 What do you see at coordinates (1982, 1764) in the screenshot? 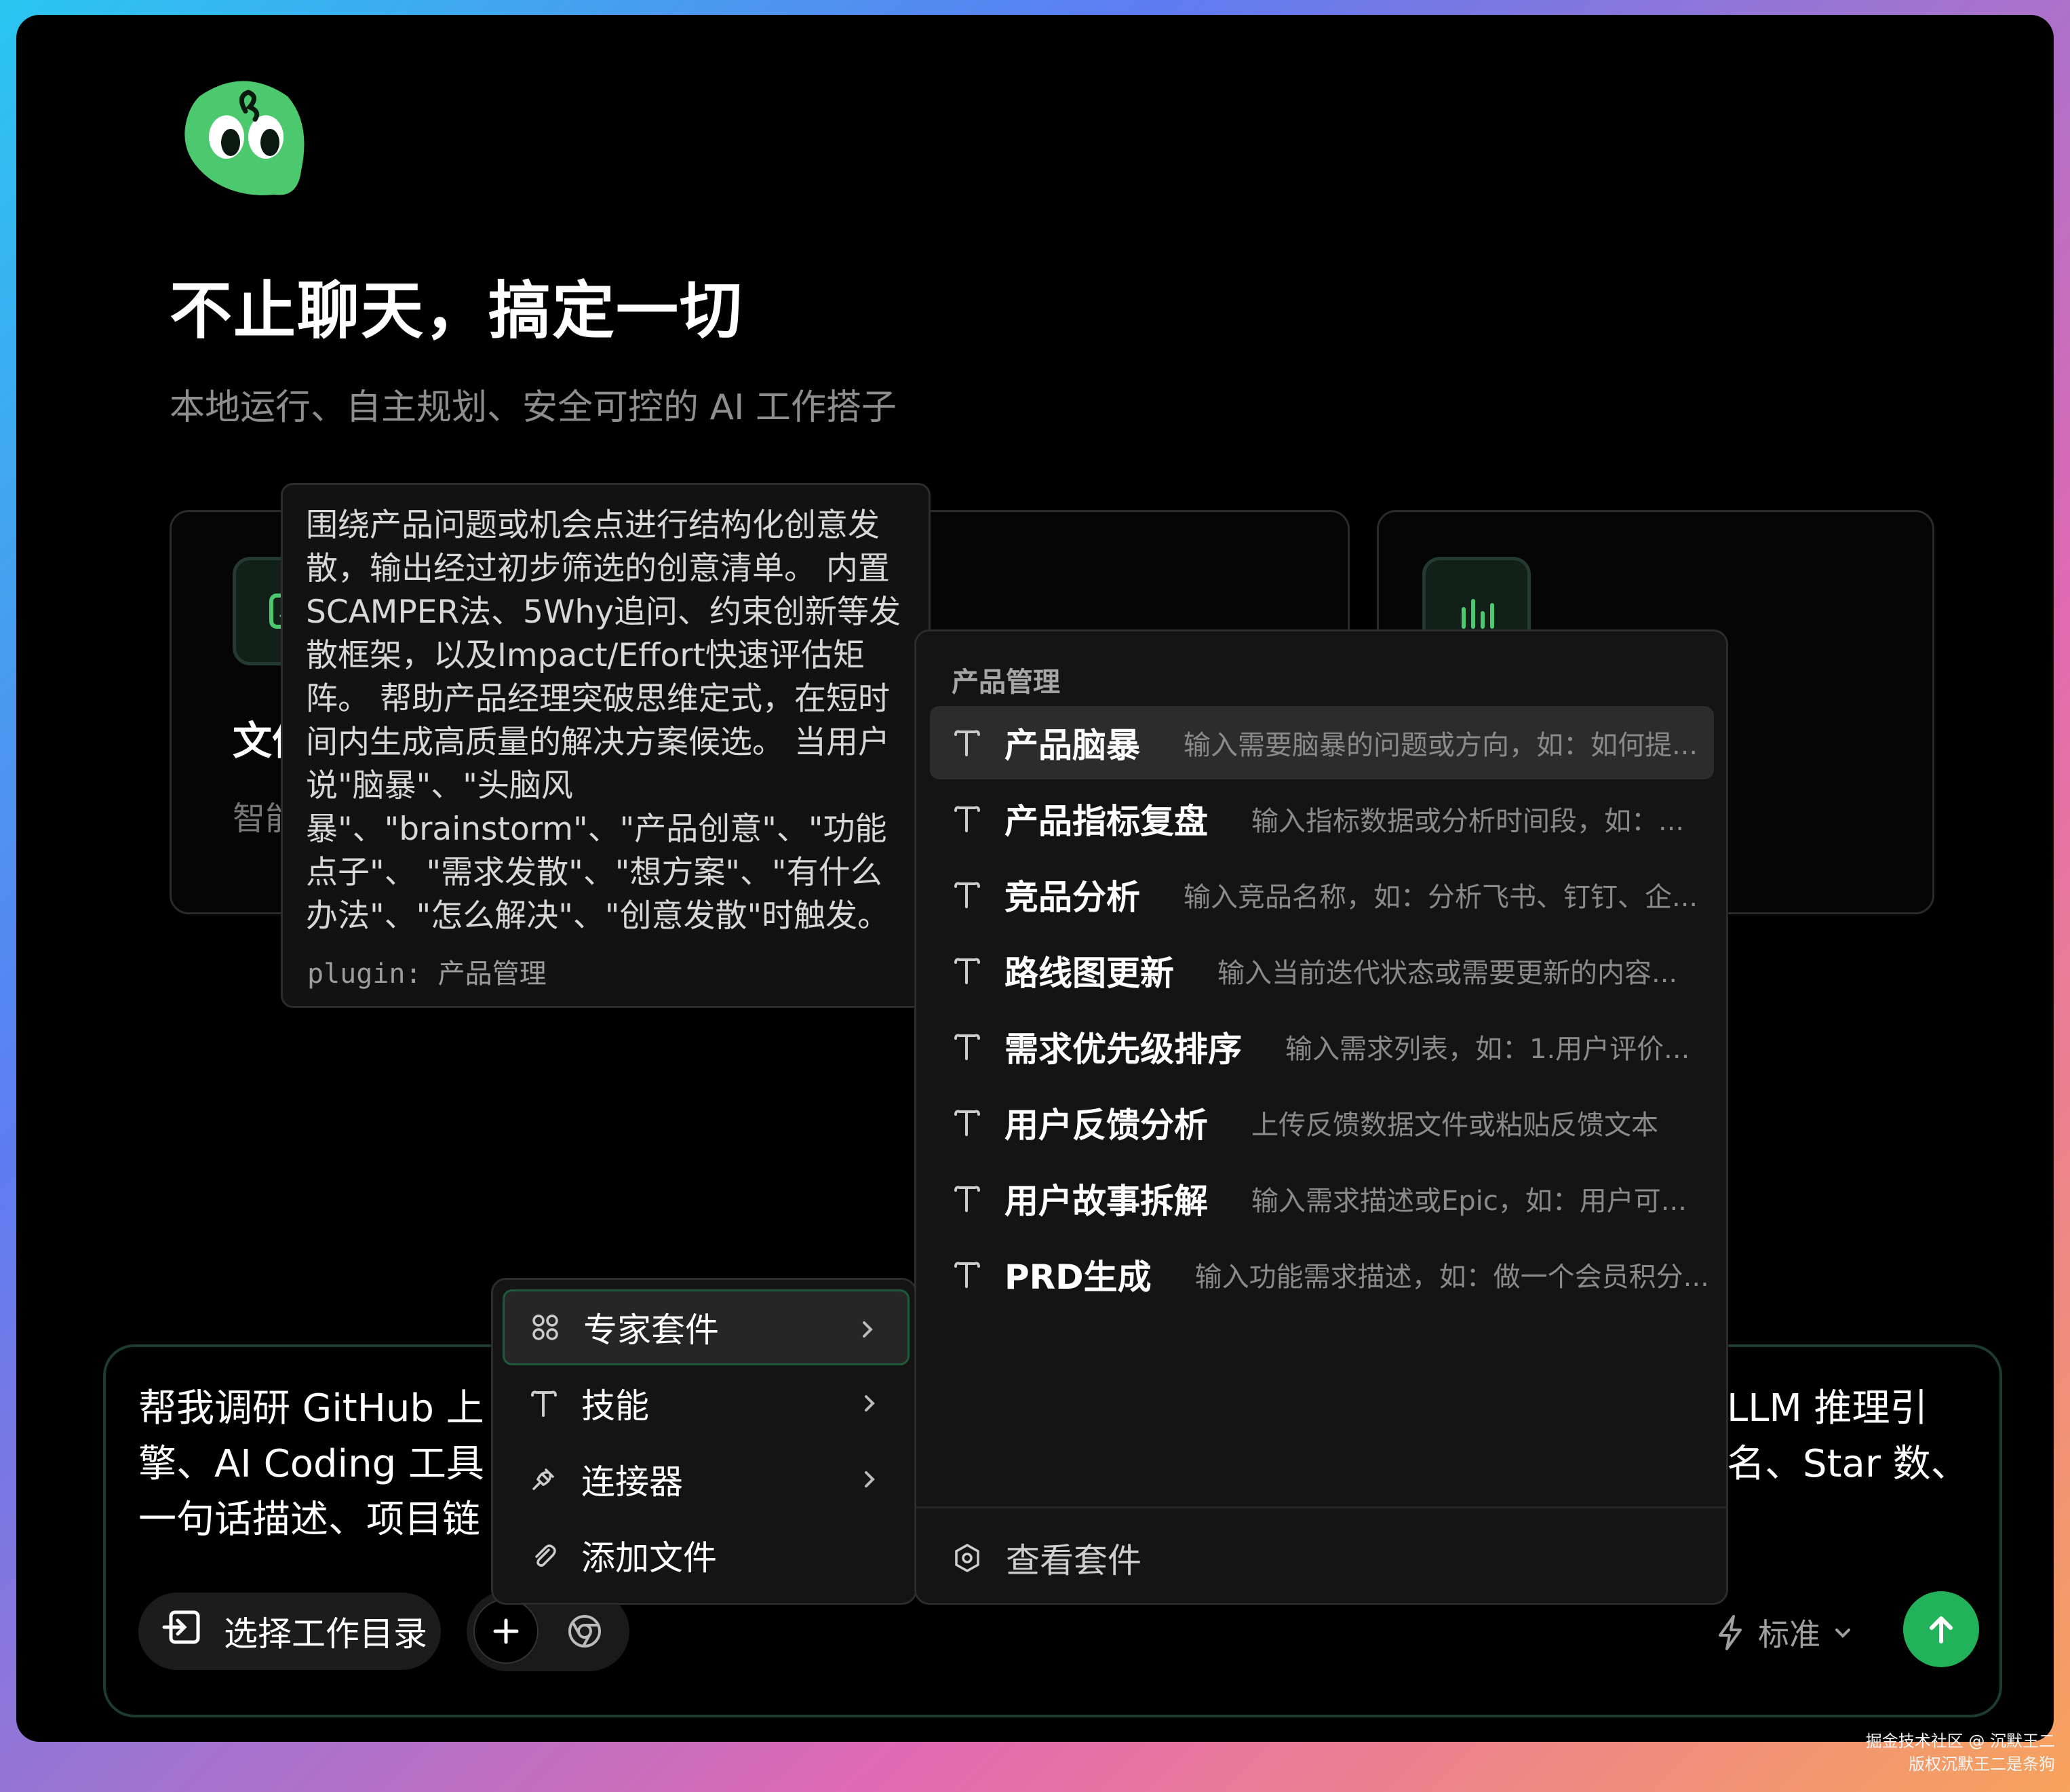
I see `watermark-line: 版权沉默王二是条狗` at bounding box center [1982, 1764].